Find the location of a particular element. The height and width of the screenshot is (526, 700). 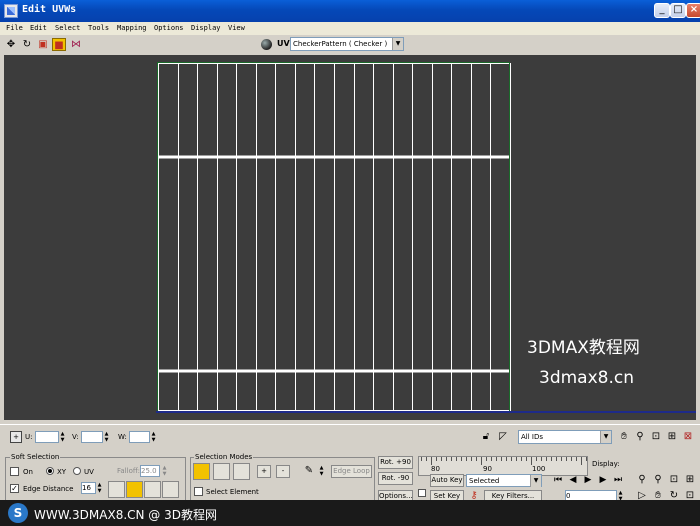

zoom-viewport-icon: ⚲ is located at coordinates (642, 480).